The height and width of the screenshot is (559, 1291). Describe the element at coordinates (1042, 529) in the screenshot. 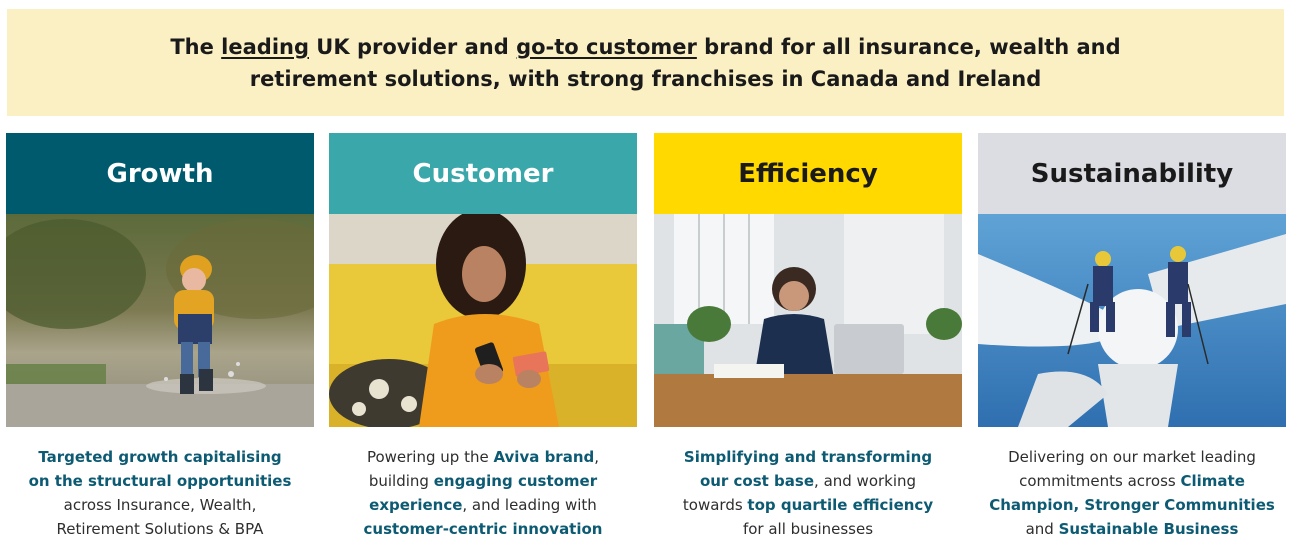

I see `sustainability-text: and` at that location.